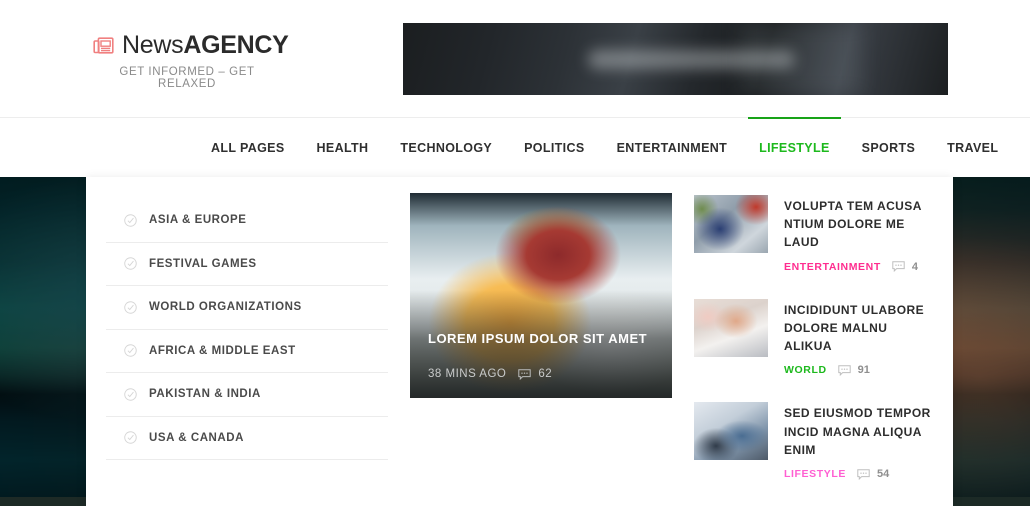 Image resolution: width=1030 pixels, height=506 pixels. Describe the element at coordinates (247, 438) in the screenshot. I see `category-item-usa-canada: USA & CANADA` at that location.